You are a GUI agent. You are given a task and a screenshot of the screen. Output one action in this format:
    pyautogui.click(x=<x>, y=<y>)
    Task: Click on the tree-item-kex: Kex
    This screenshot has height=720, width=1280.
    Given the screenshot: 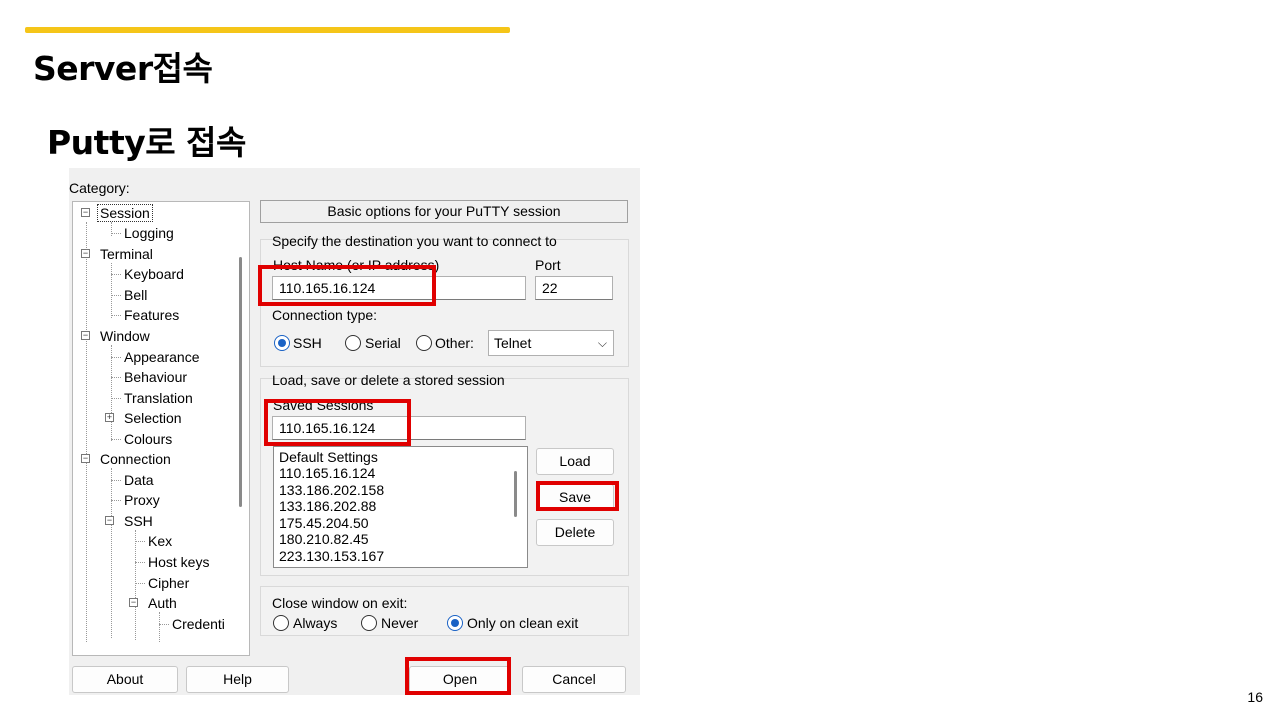 What is the action you would take?
    pyautogui.click(x=151, y=541)
    